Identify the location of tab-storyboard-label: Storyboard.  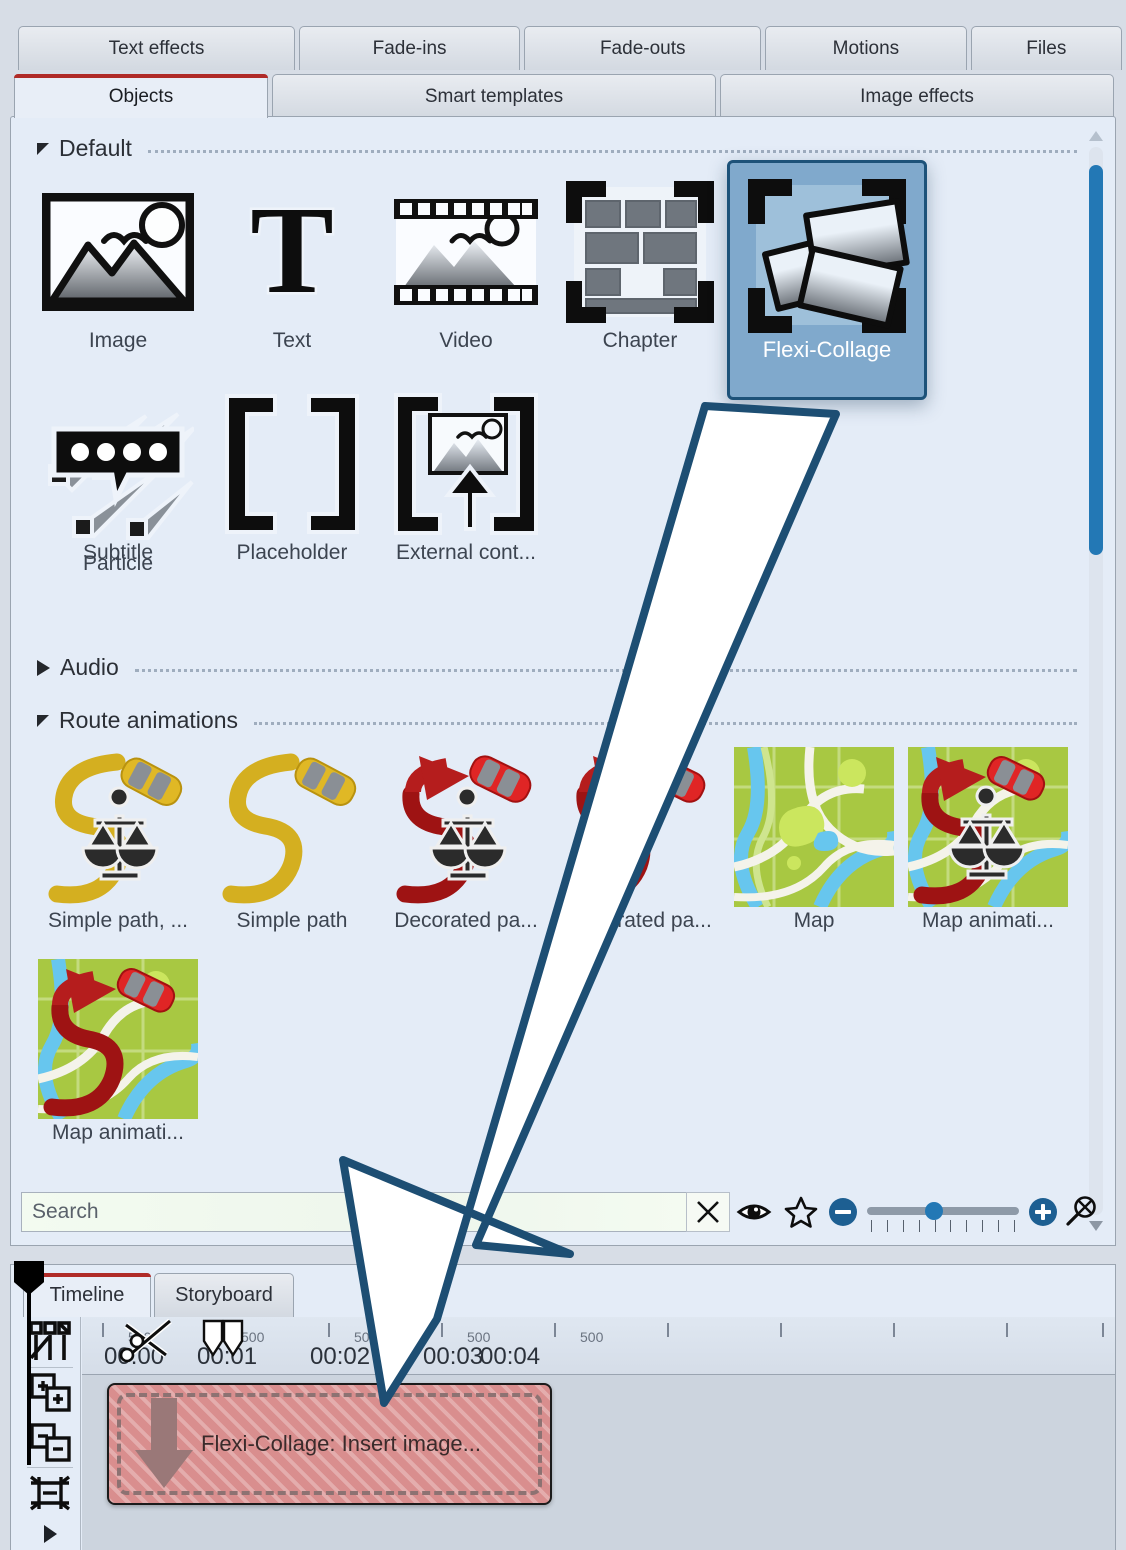
(224, 1295).